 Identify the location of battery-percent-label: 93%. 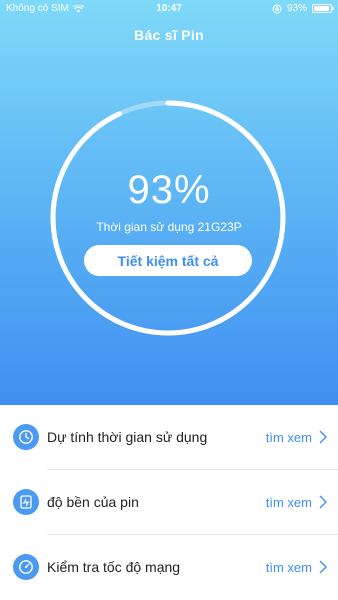
(296, 8).